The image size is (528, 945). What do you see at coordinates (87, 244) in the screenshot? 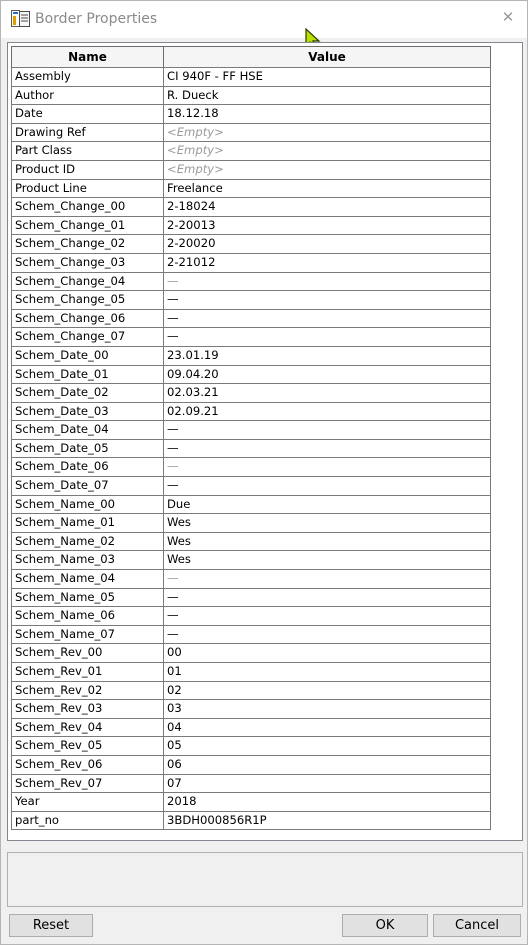
I see `property-name-cell: Schem_Change_02` at bounding box center [87, 244].